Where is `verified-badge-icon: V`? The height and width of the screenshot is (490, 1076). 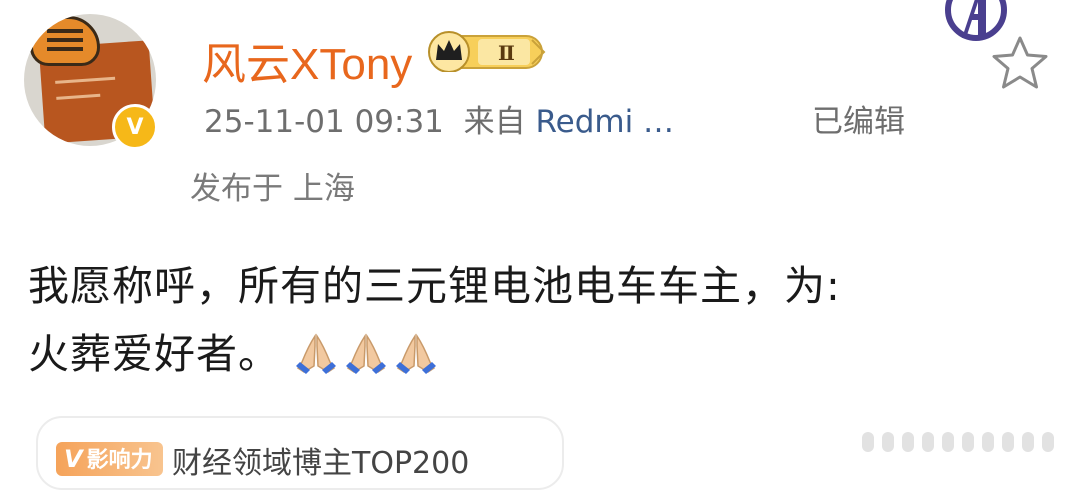
verified-badge-icon: V is located at coordinates (135, 127).